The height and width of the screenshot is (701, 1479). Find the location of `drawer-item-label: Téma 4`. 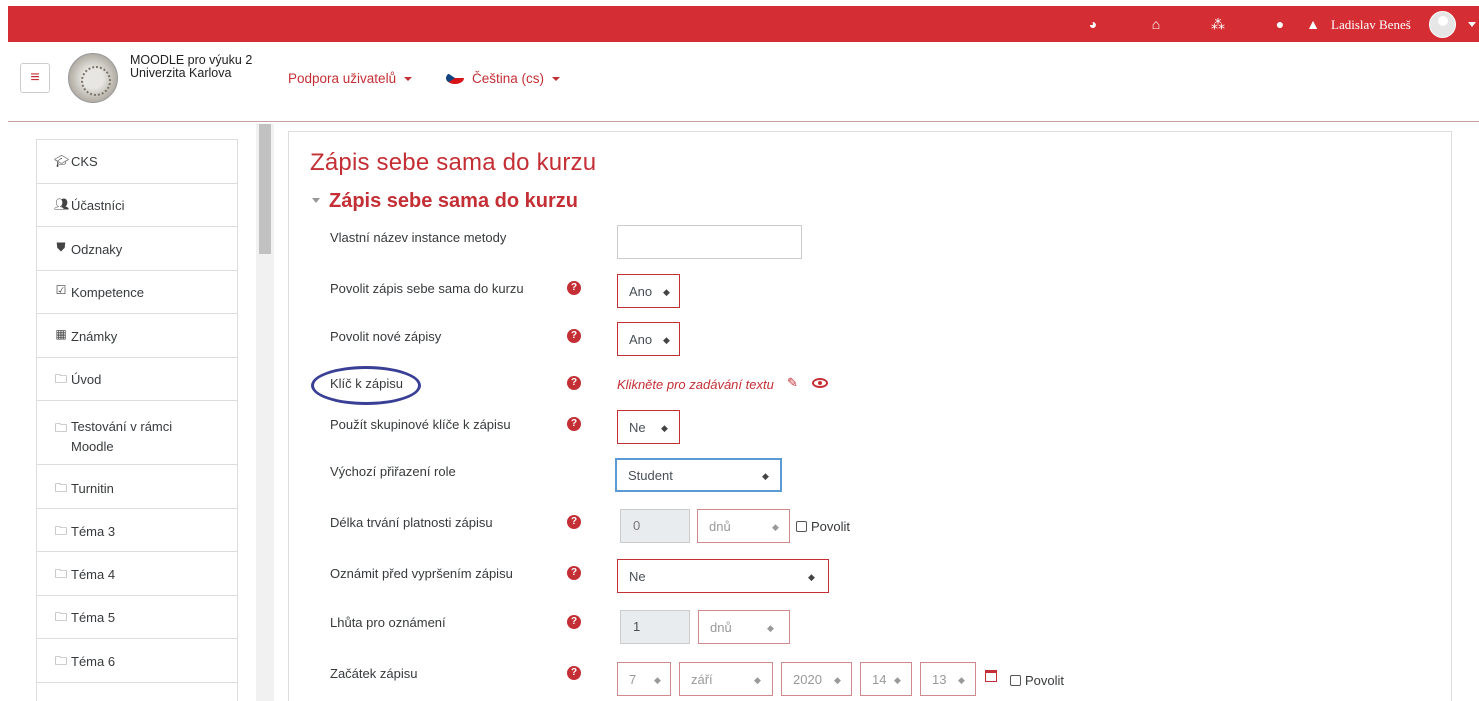

drawer-item-label: Téma 4 is located at coordinates (93, 574).